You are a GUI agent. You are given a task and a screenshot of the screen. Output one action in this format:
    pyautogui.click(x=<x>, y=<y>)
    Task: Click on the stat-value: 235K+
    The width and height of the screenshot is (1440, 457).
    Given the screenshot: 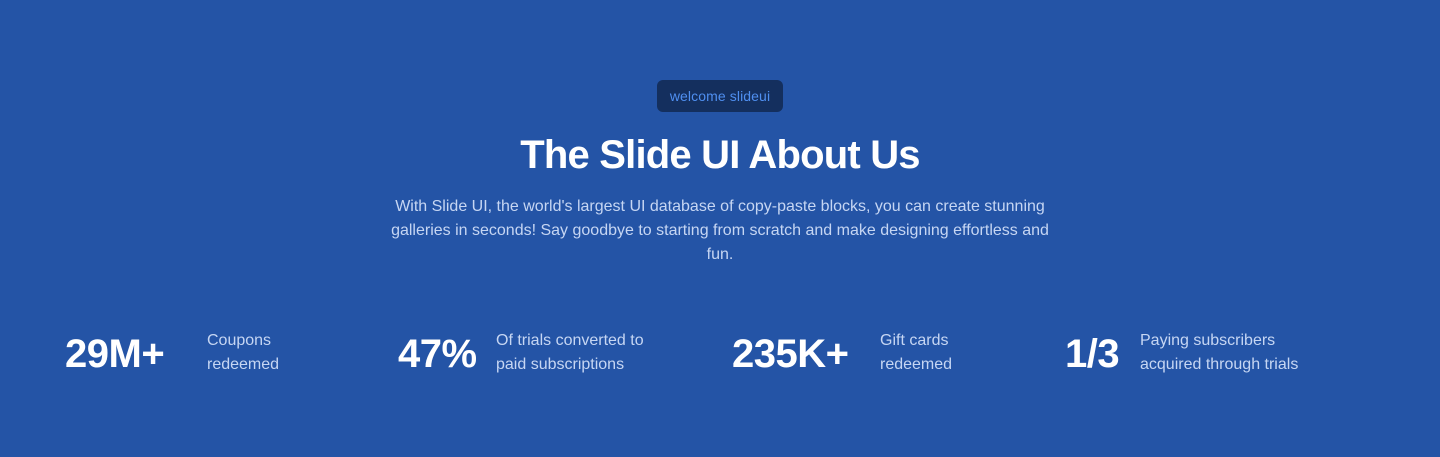 What is the action you would take?
    pyautogui.click(x=790, y=354)
    